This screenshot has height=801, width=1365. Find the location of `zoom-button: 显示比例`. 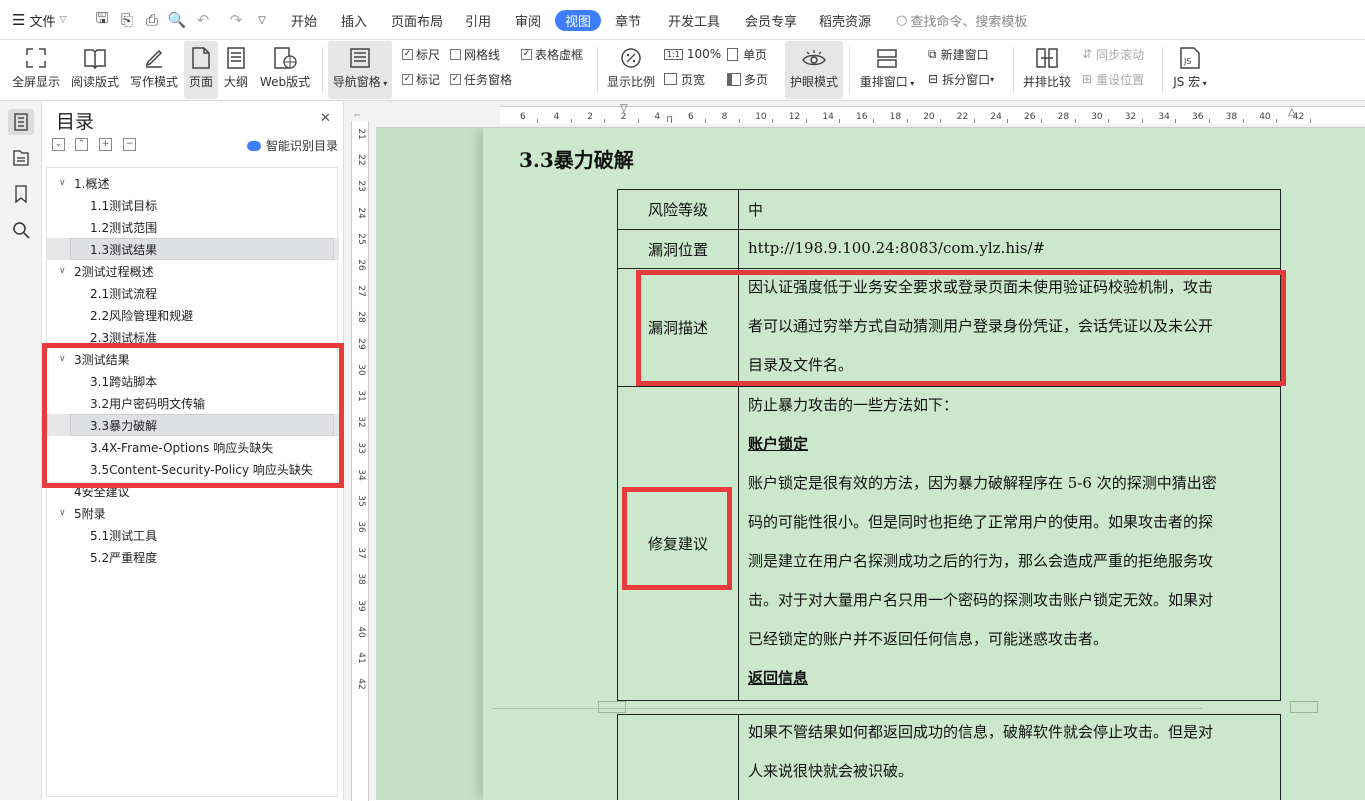

zoom-button: 显示比例 is located at coordinates (631, 70).